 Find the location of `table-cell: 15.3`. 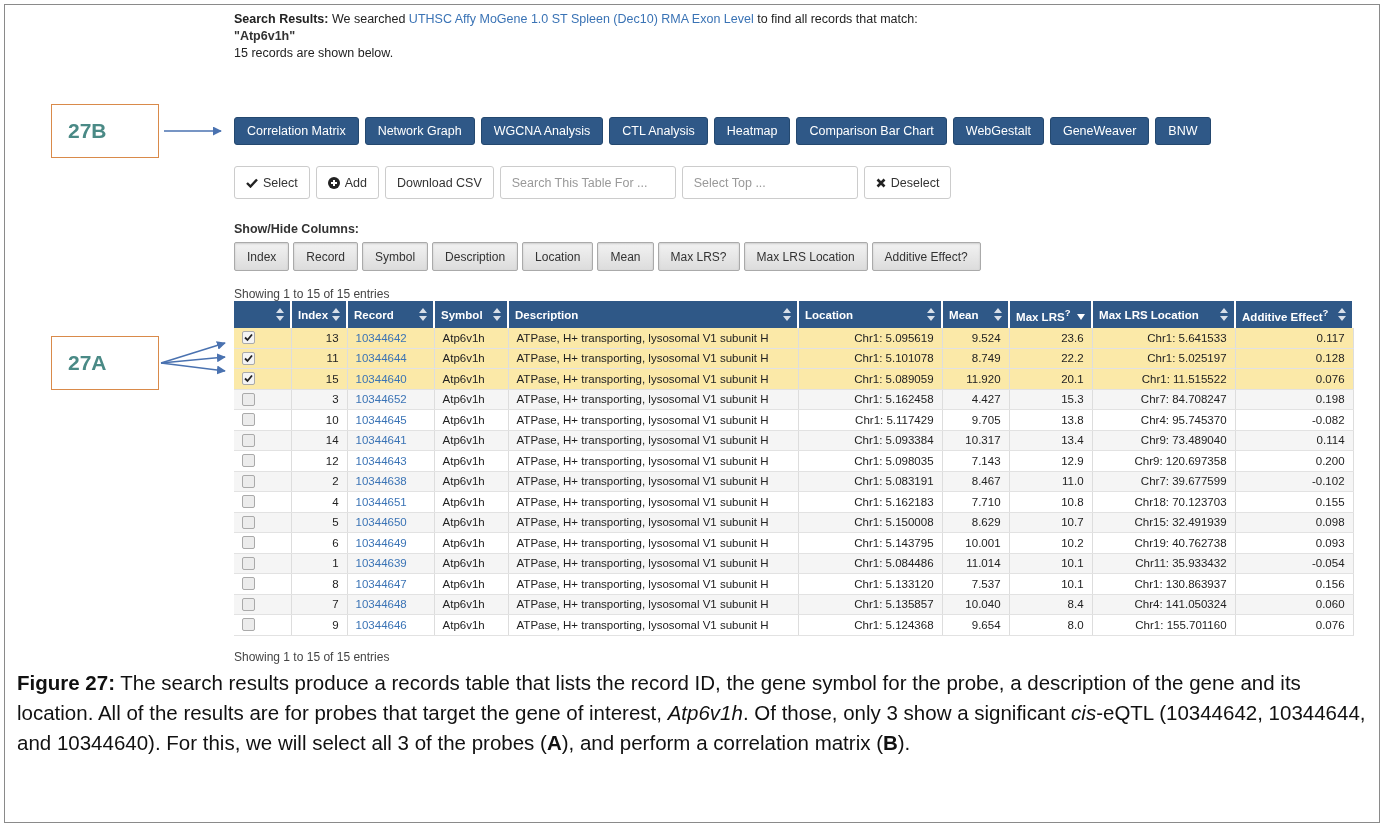

table-cell: 15.3 is located at coordinates (1051, 399).